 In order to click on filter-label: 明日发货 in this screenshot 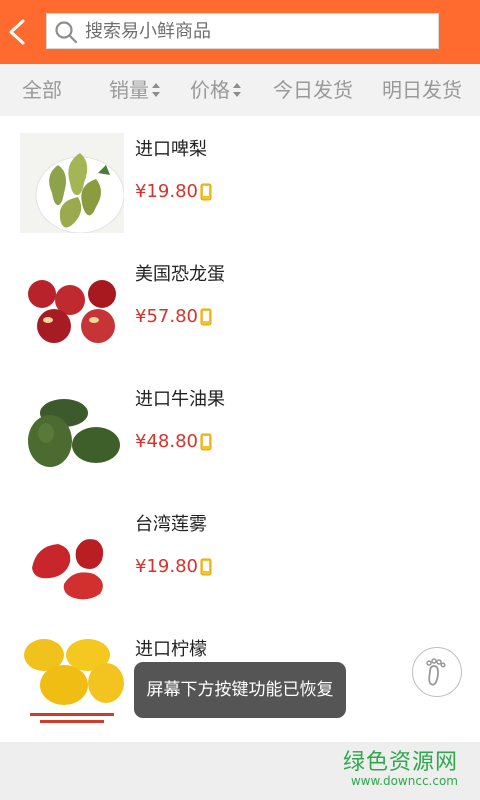, I will do `click(422, 90)`.